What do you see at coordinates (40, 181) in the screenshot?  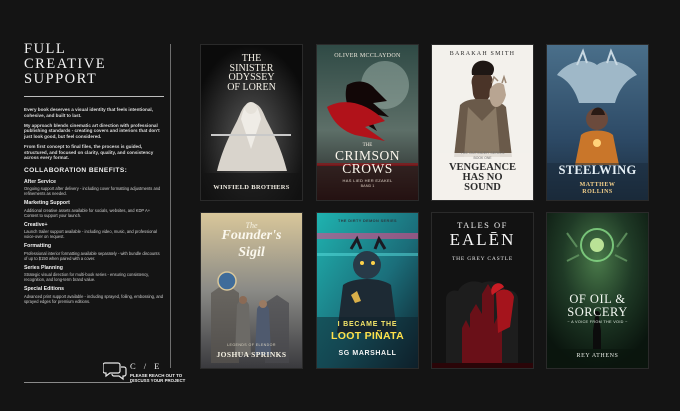 I see `benefit-title: After Service` at bounding box center [40, 181].